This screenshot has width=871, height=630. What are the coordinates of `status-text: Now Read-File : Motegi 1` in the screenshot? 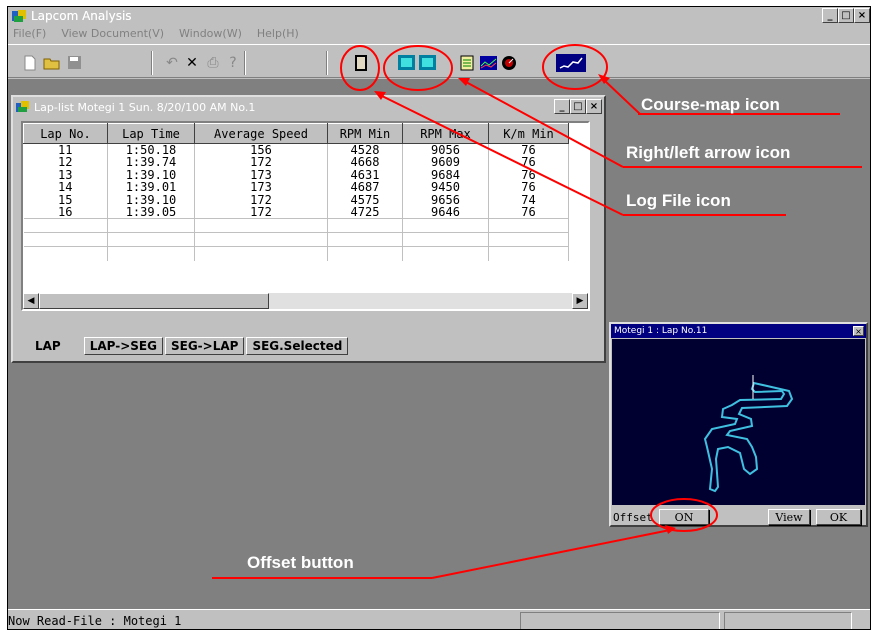 It's located at (95, 621).